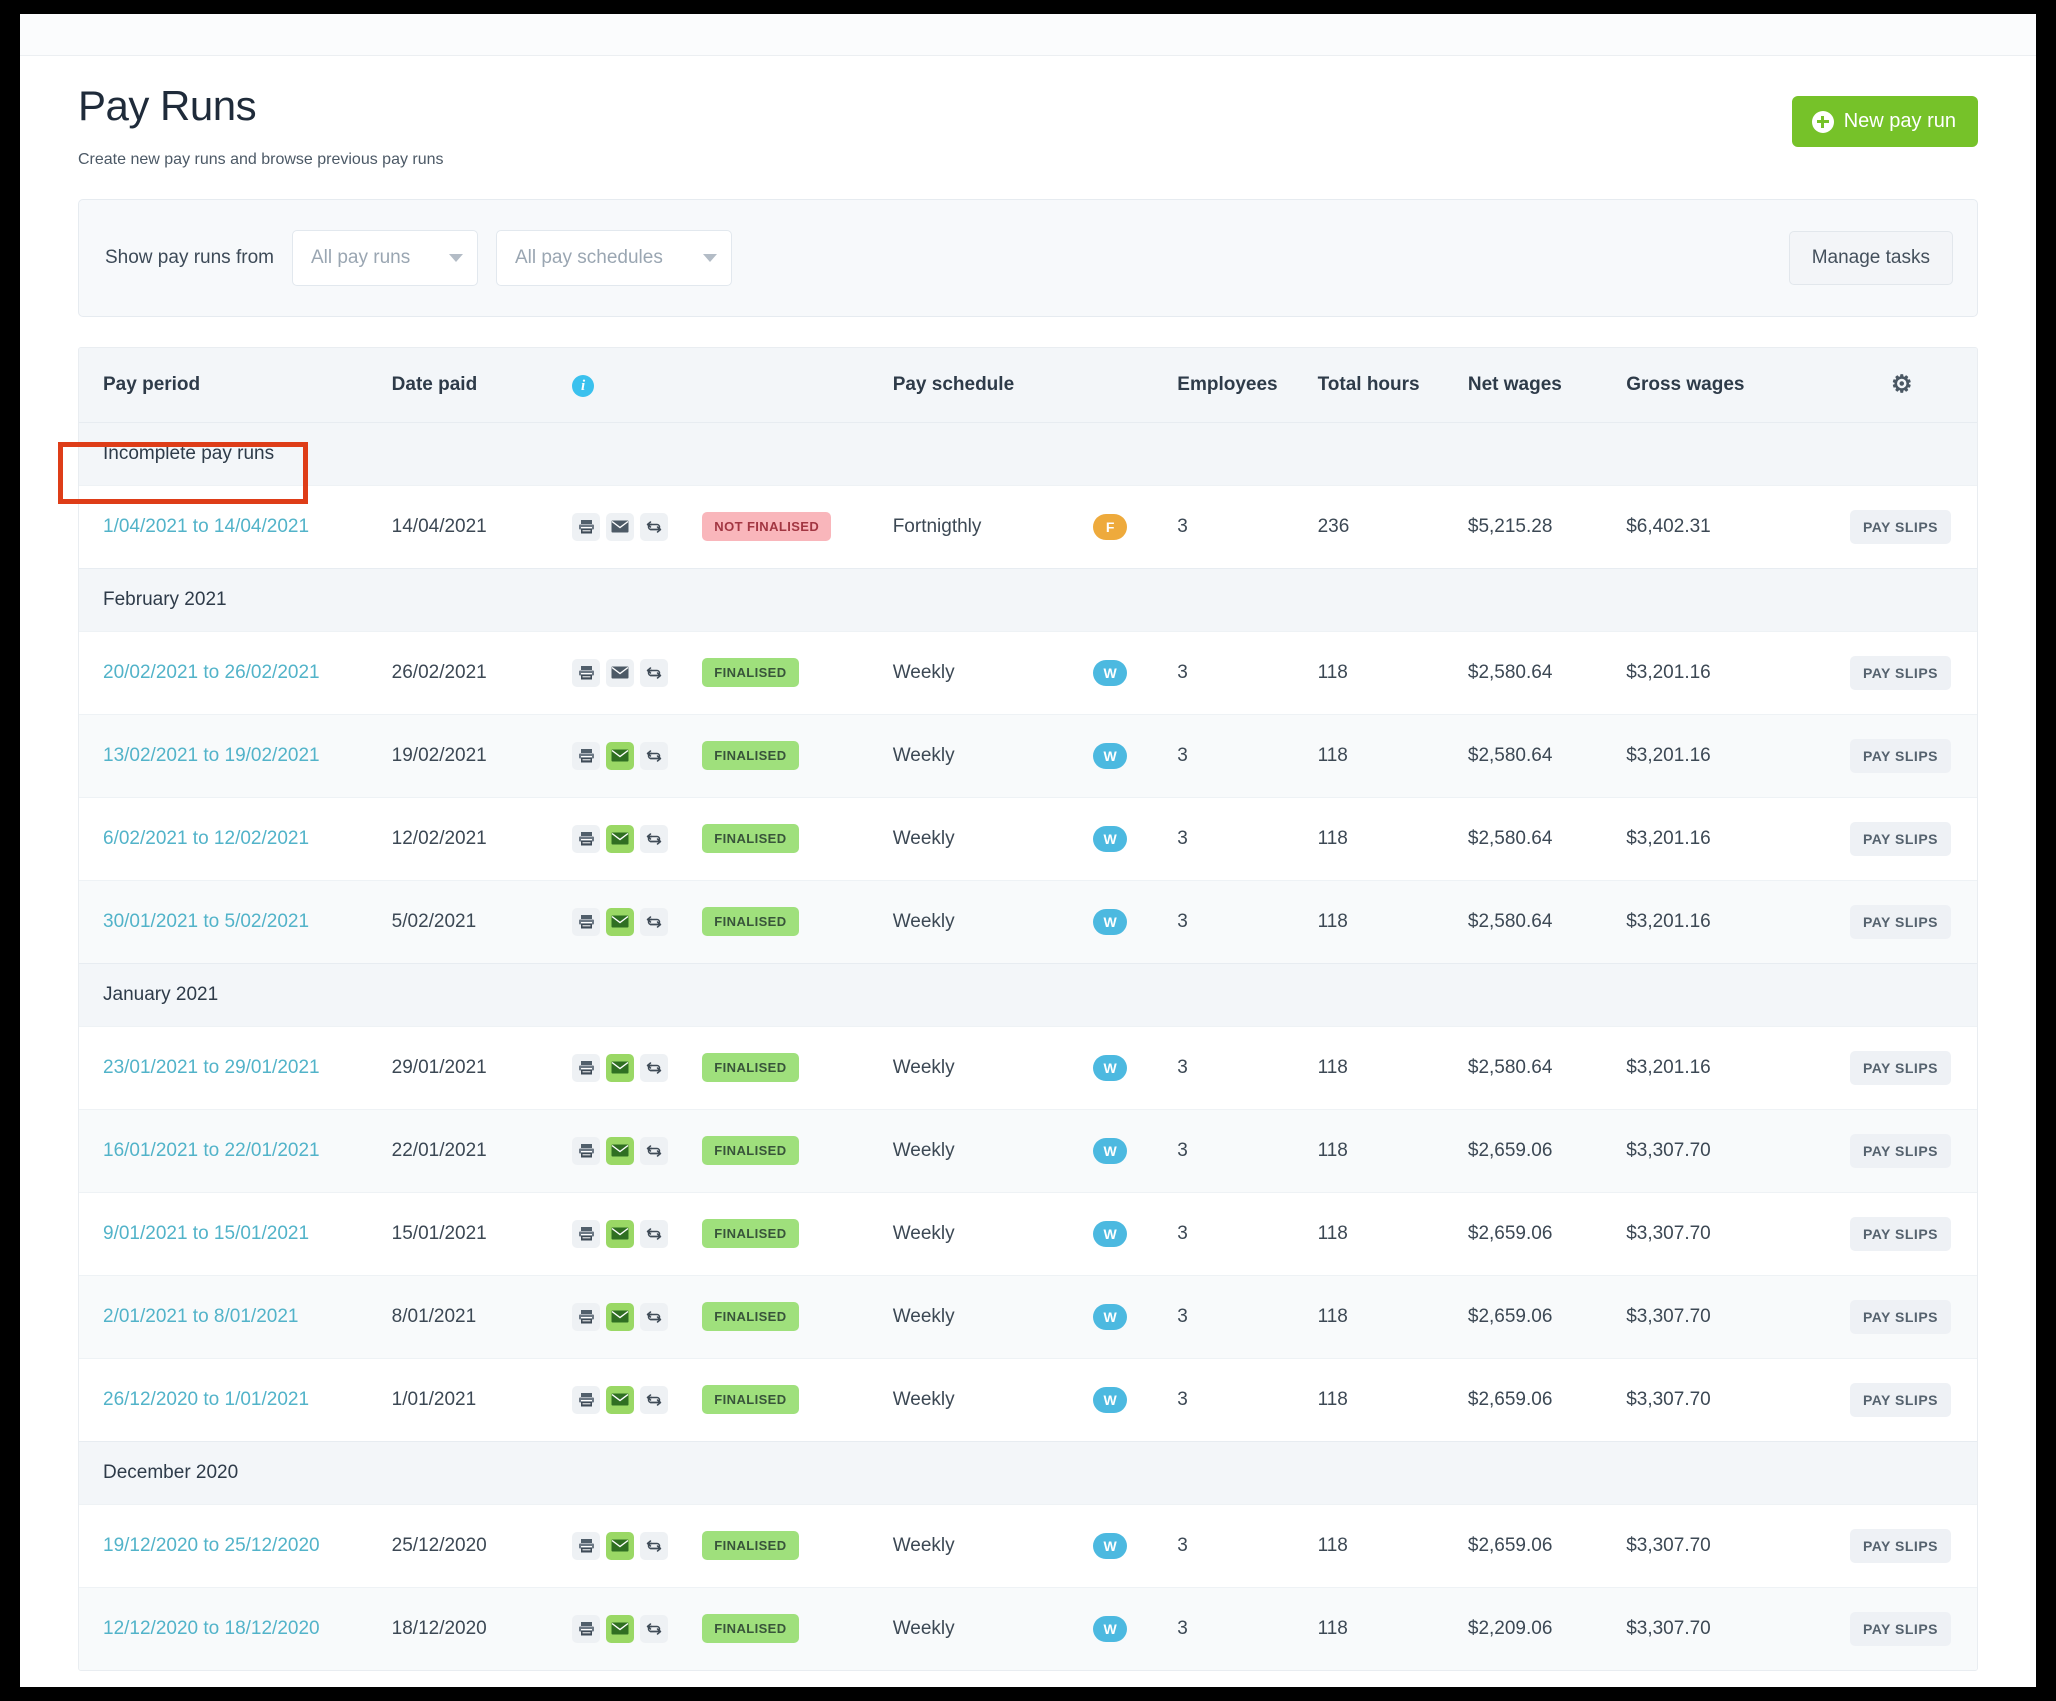 The image size is (2056, 1701). I want to click on new-pay-run-button: New pay run, so click(1884, 121).